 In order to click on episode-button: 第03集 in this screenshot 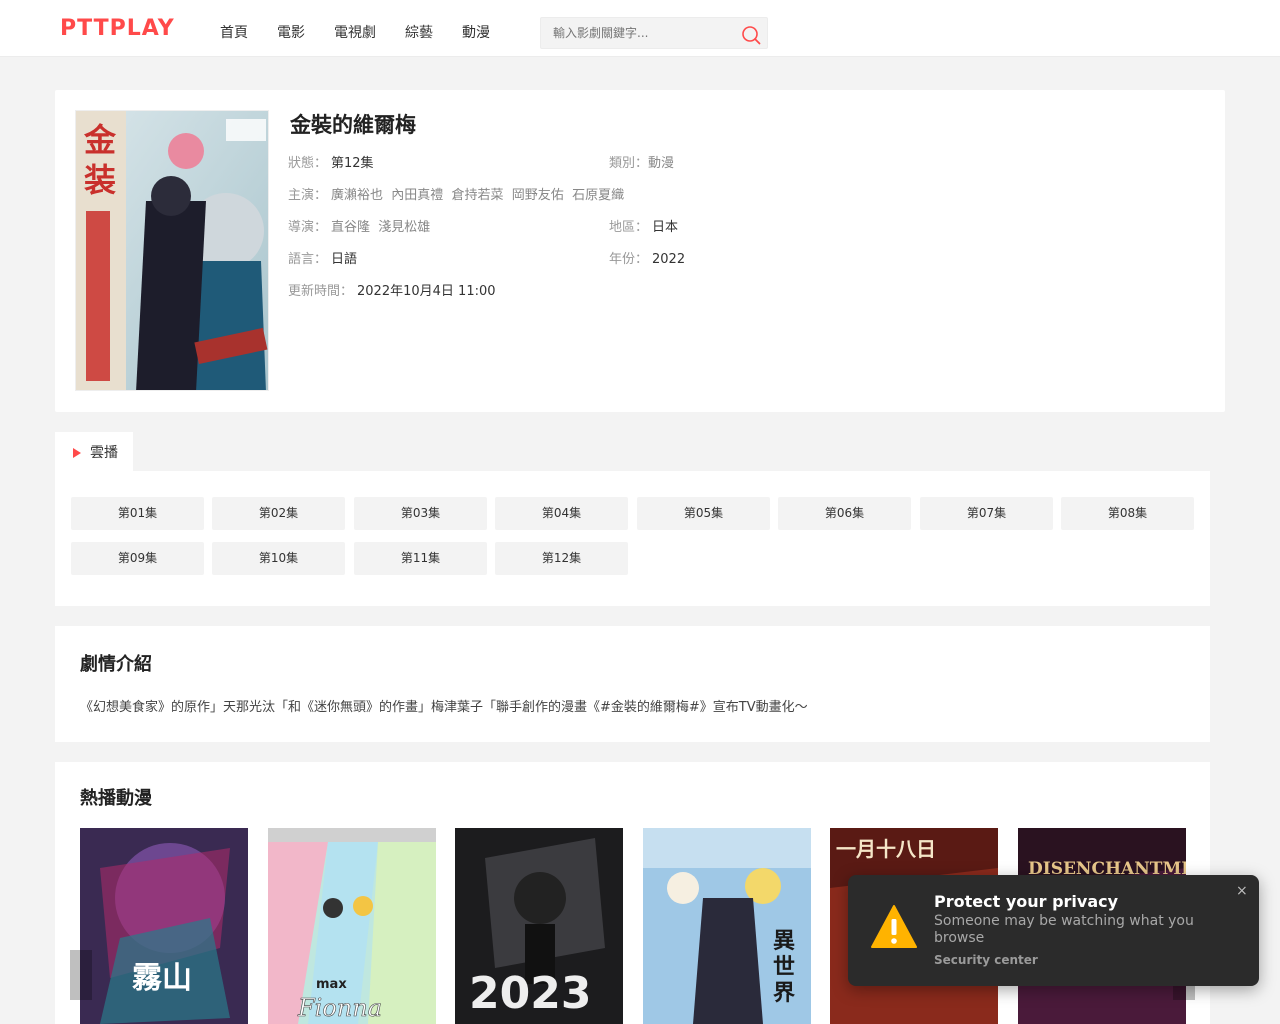, I will do `click(420, 513)`.